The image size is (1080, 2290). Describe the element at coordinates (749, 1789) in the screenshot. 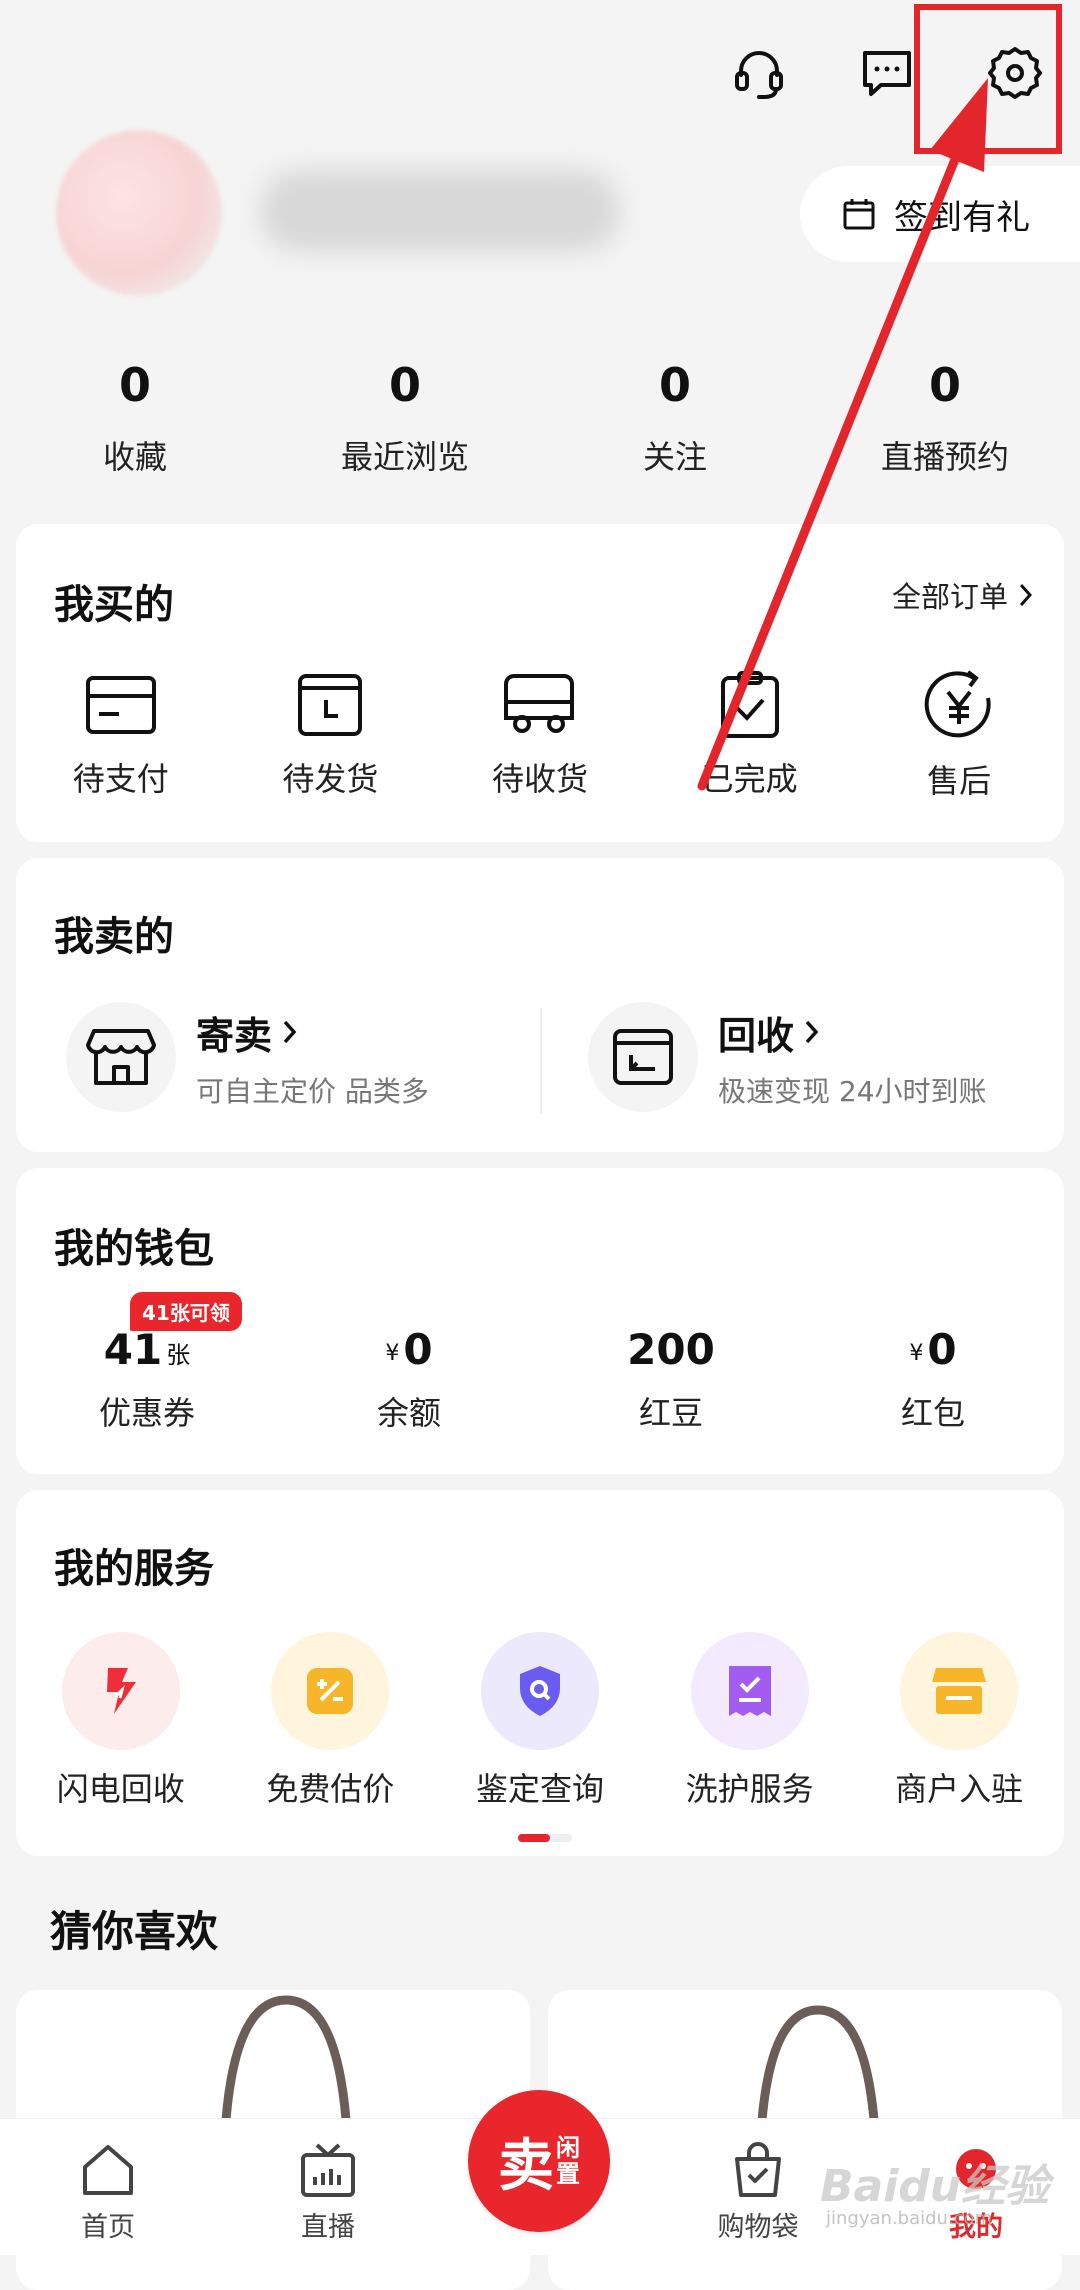

I see `service-label: 洗护服务` at that location.